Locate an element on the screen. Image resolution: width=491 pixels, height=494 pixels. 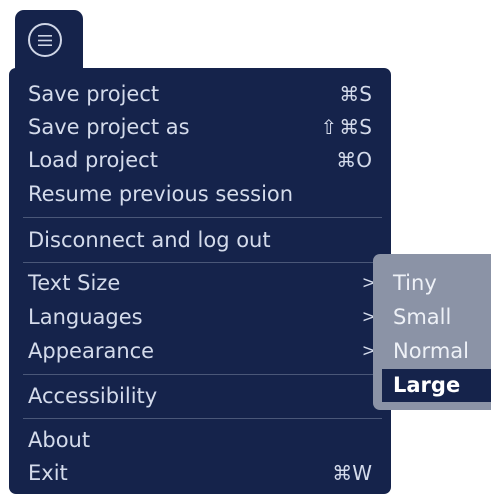
menu-item-label: Load project is located at coordinates (93, 160).